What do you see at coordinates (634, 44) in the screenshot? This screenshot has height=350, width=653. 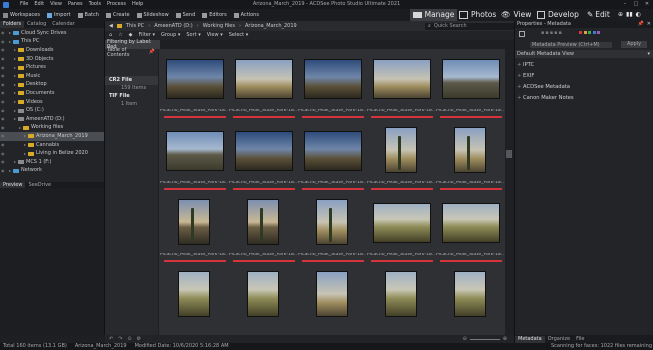 I see `apply-button: Apply` at bounding box center [634, 44].